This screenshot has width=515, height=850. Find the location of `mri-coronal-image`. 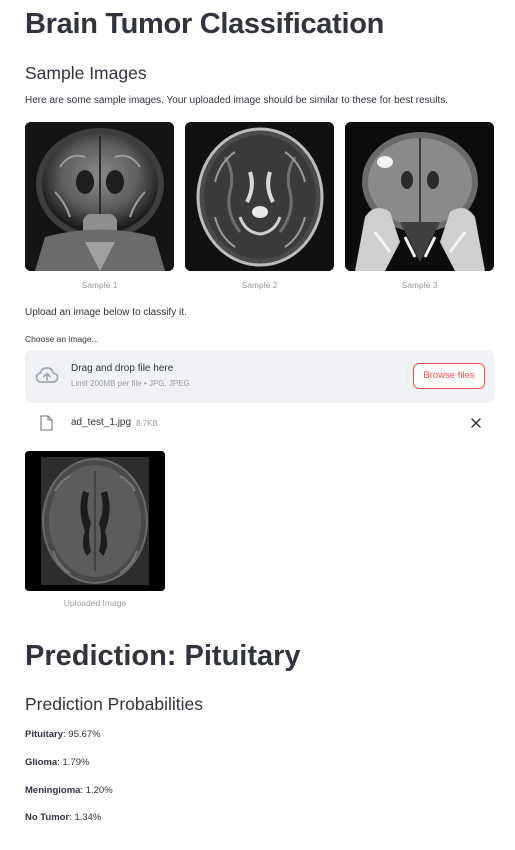

mri-coronal-image is located at coordinates (99, 196).